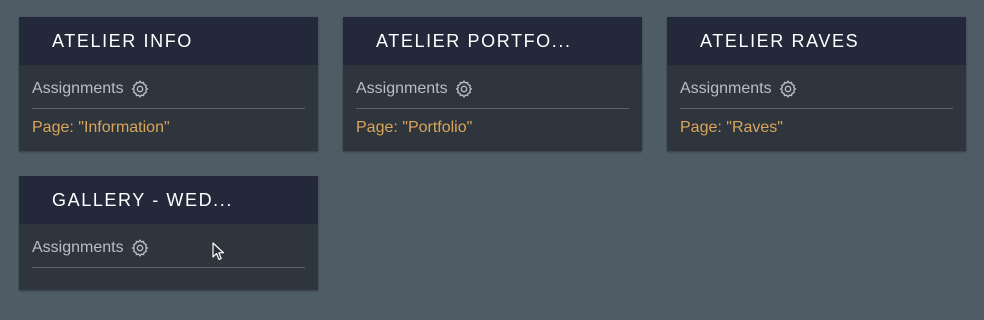 The width and height of the screenshot is (984, 320). What do you see at coordinates (731, 127) in the screenshot?
I see `page-assignment-text: Page: "Raves"` at bounding box center [731, 127].